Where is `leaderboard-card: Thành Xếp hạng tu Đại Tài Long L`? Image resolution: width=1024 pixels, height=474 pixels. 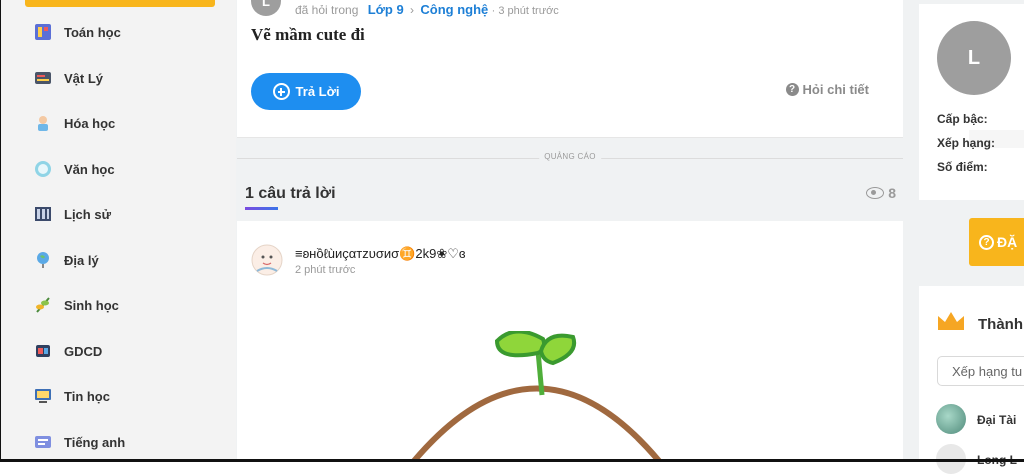
leaderboard-card: Thành Xếp hạng tu Đại Tài Long L is located at coordinates (971, 380).